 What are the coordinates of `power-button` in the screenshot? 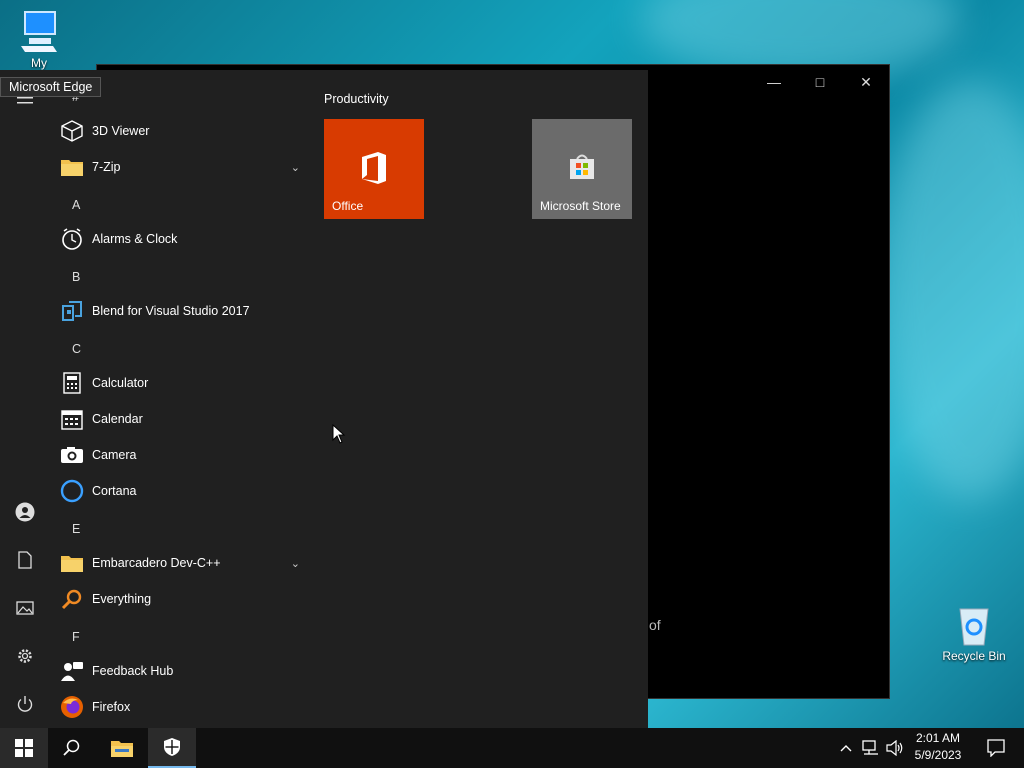 It's located at (25, 704).